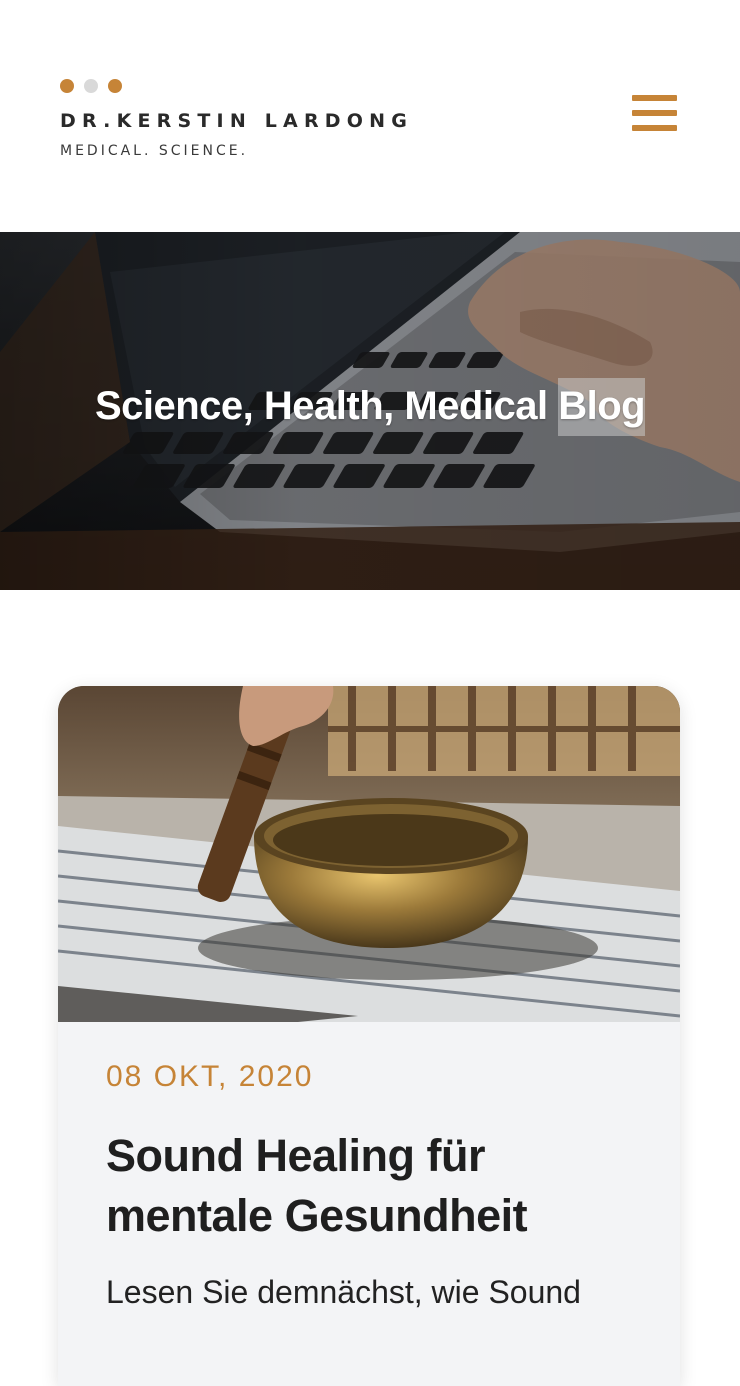 The height and width of the screenshot is (1386, 740). Describe the element at coordinates (376, 1186) in the screenshot. I see `post-title: Sound Healing für mentale Gesundheit` at that location.